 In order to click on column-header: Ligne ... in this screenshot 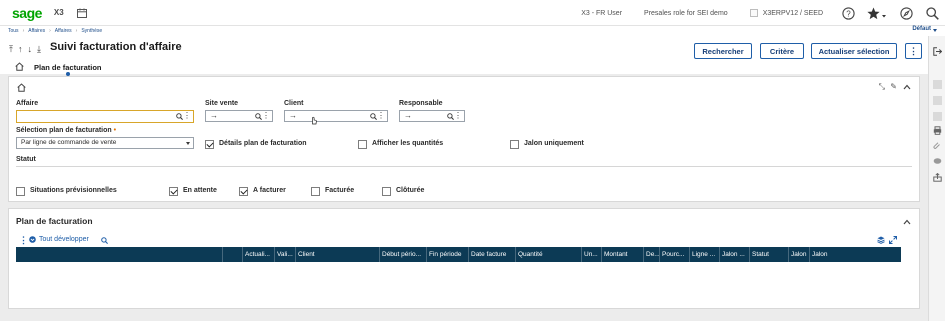, I will do `click(704, 254)`.